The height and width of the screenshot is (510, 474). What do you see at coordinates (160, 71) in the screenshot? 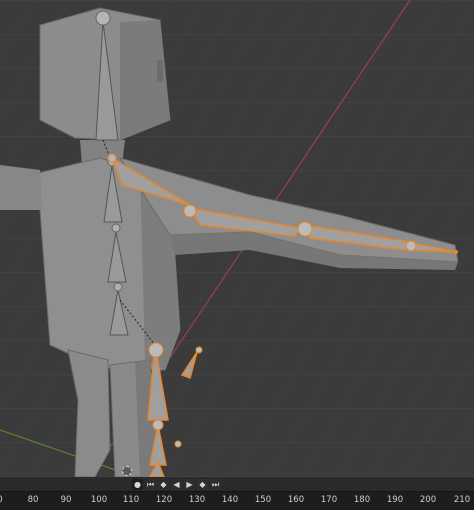
I see `ear-detail` at bounding box center [160, 71].